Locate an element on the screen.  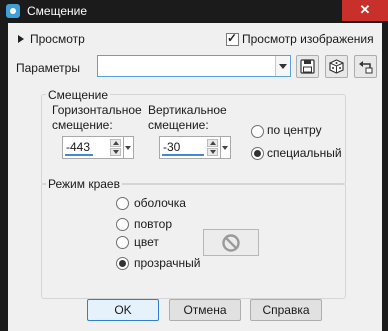
vertical-offset-label-line2: смещение: is located at coordinates (178, 125).